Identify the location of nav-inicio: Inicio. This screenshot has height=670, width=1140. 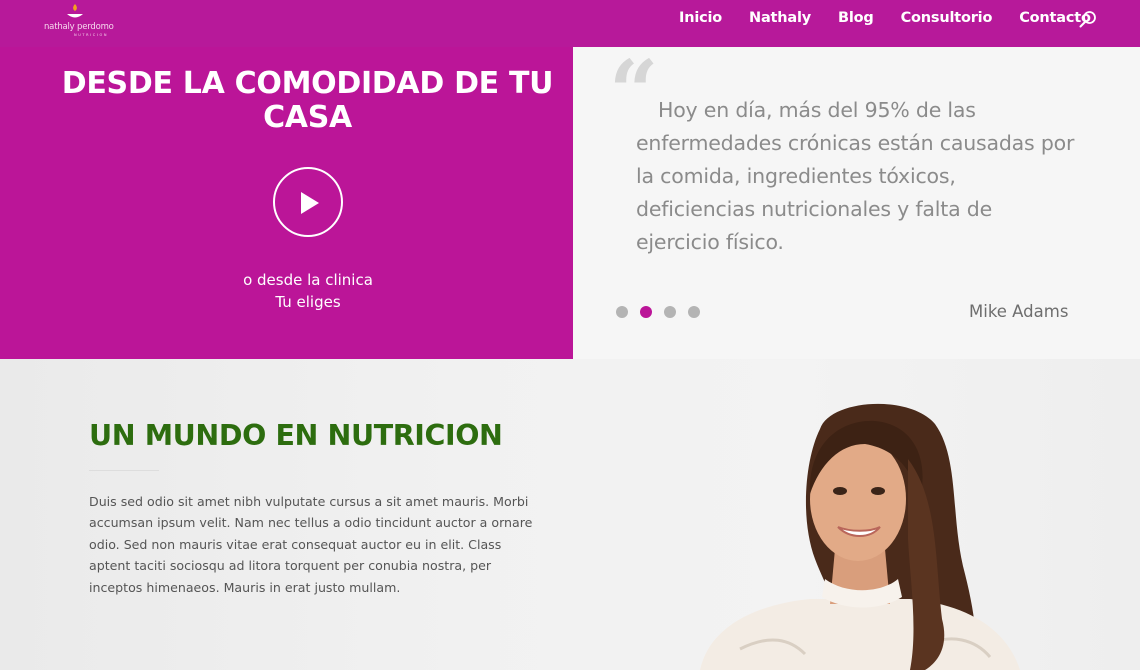
(700, 18).